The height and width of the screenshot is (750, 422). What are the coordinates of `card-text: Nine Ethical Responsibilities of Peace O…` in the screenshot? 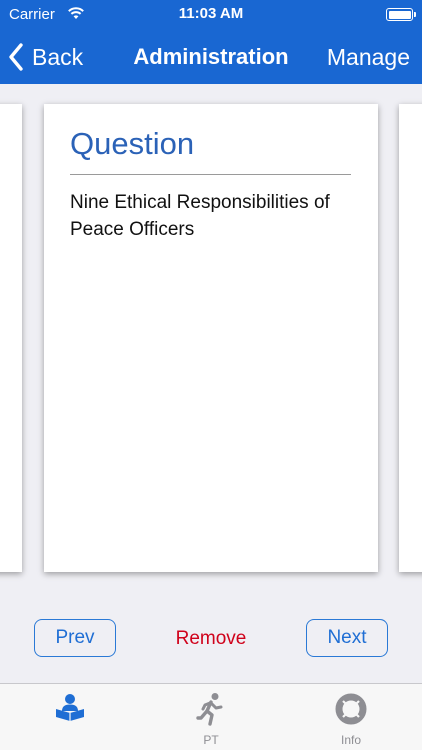 It's located at (200, 216).